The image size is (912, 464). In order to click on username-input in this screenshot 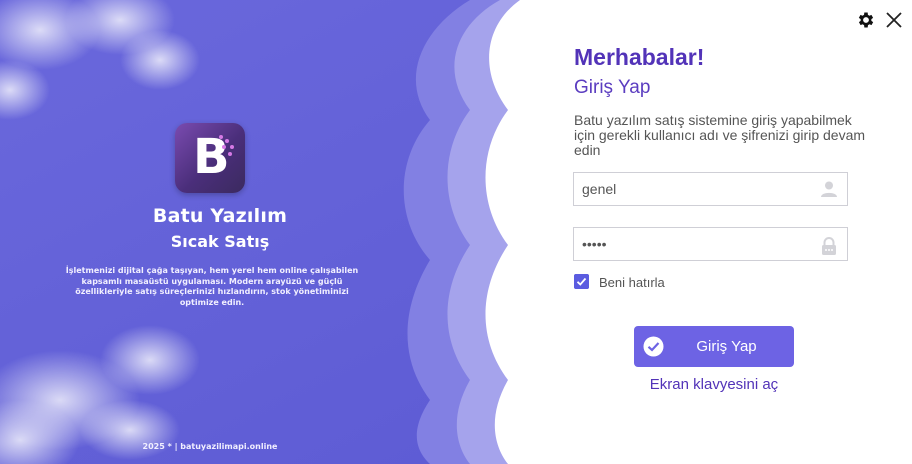, I will do `click(697, 189)`.